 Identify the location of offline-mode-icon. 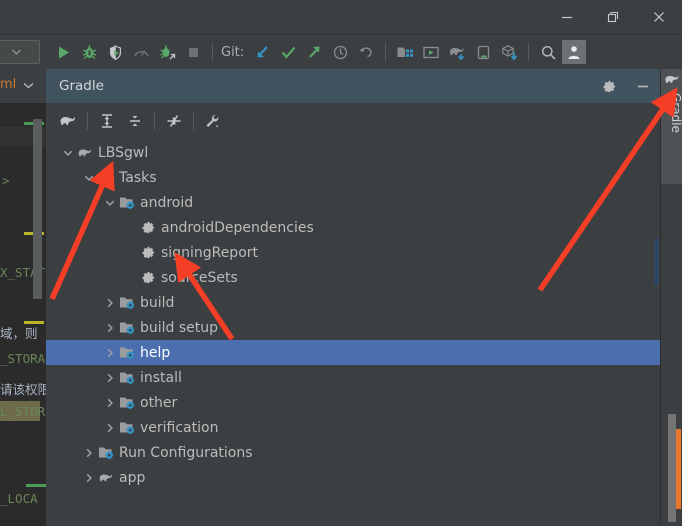
(174, 120).